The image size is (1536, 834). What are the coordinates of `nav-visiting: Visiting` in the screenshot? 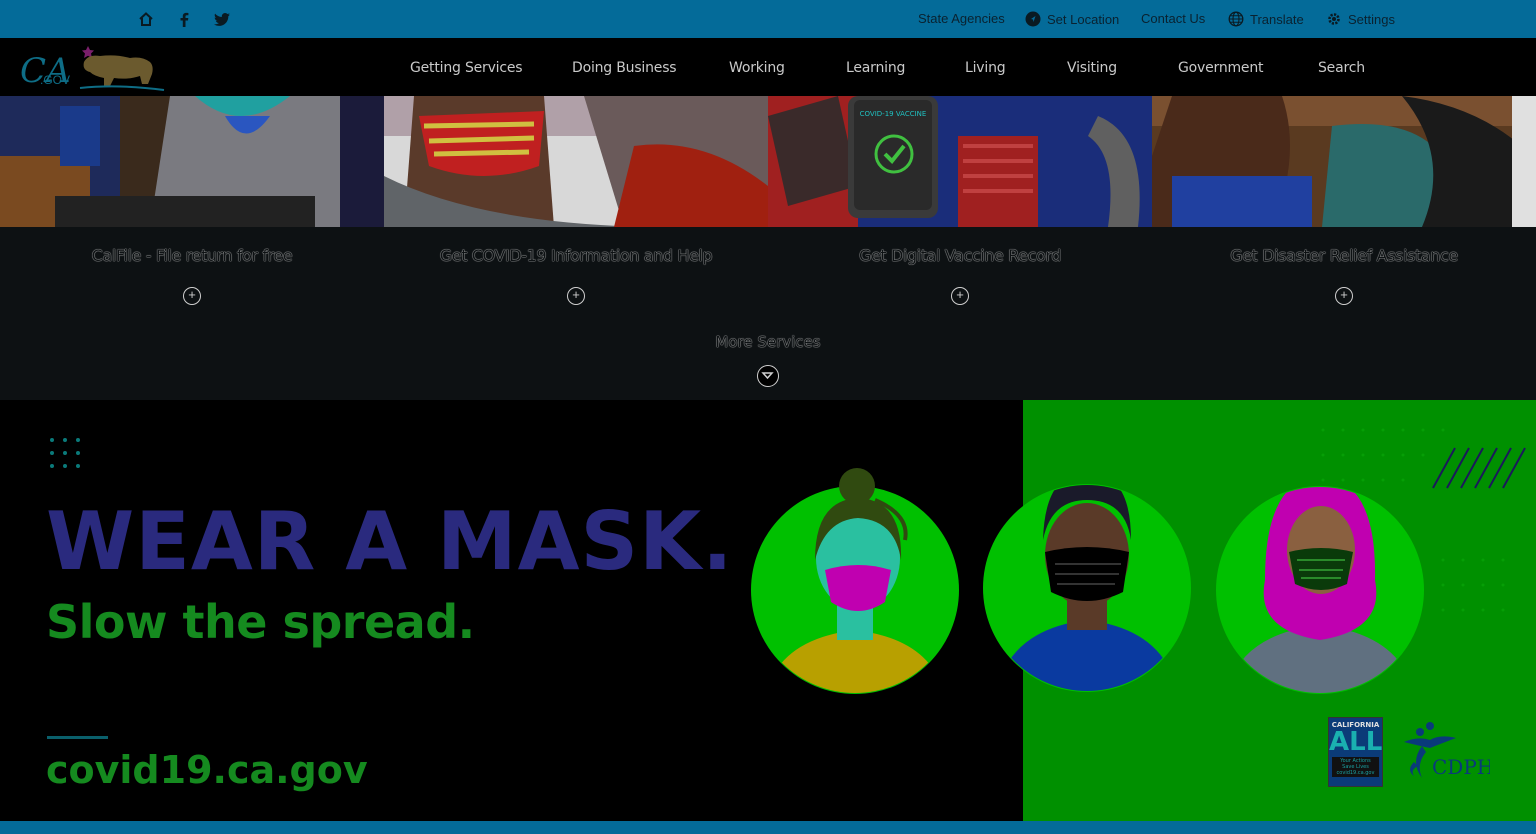 It's located at (1092, 68).